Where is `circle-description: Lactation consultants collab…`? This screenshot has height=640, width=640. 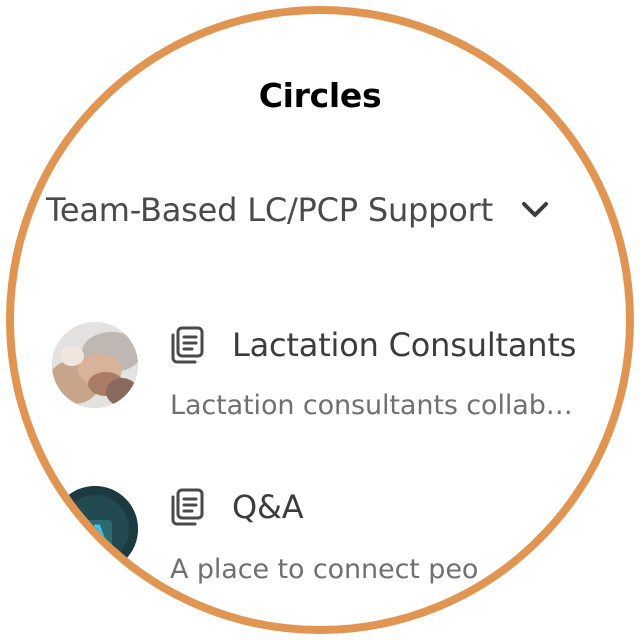
circle-description: Lactation consultants collab… is located at coordinates (371, 405).